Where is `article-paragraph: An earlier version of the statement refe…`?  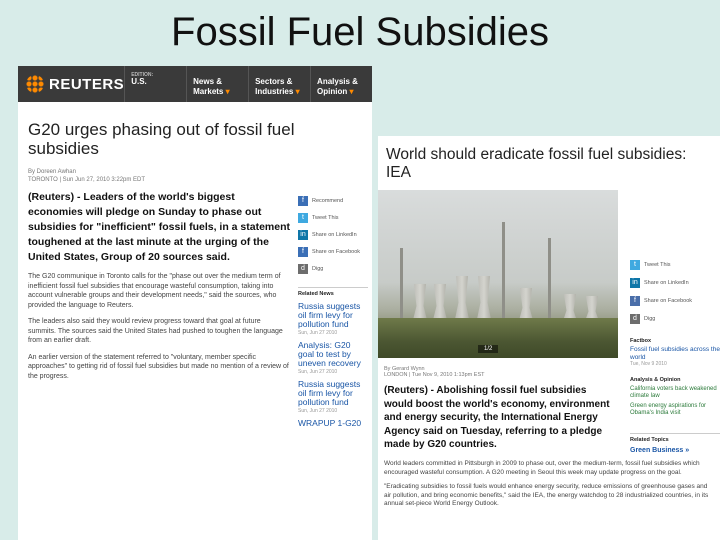
article-paragraph: An earlier version of the statement refe… is located at coordinates (158, 366).